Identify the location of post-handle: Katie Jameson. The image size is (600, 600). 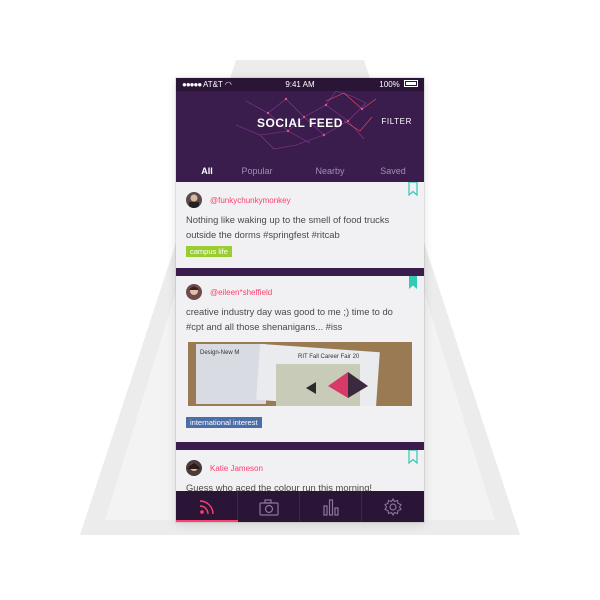
(236, 468).